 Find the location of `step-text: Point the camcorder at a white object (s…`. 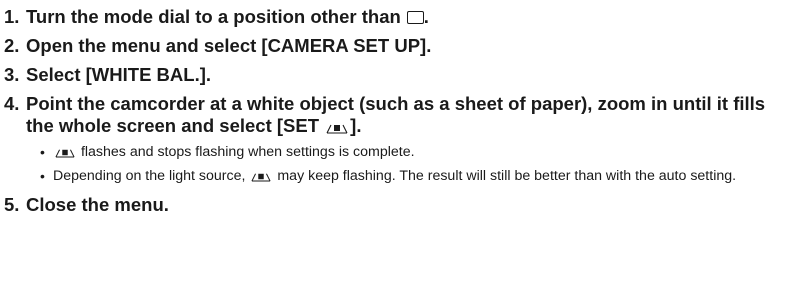

step-text: Point the camcorder at a white object (s… is located at coordinates (396, 114).